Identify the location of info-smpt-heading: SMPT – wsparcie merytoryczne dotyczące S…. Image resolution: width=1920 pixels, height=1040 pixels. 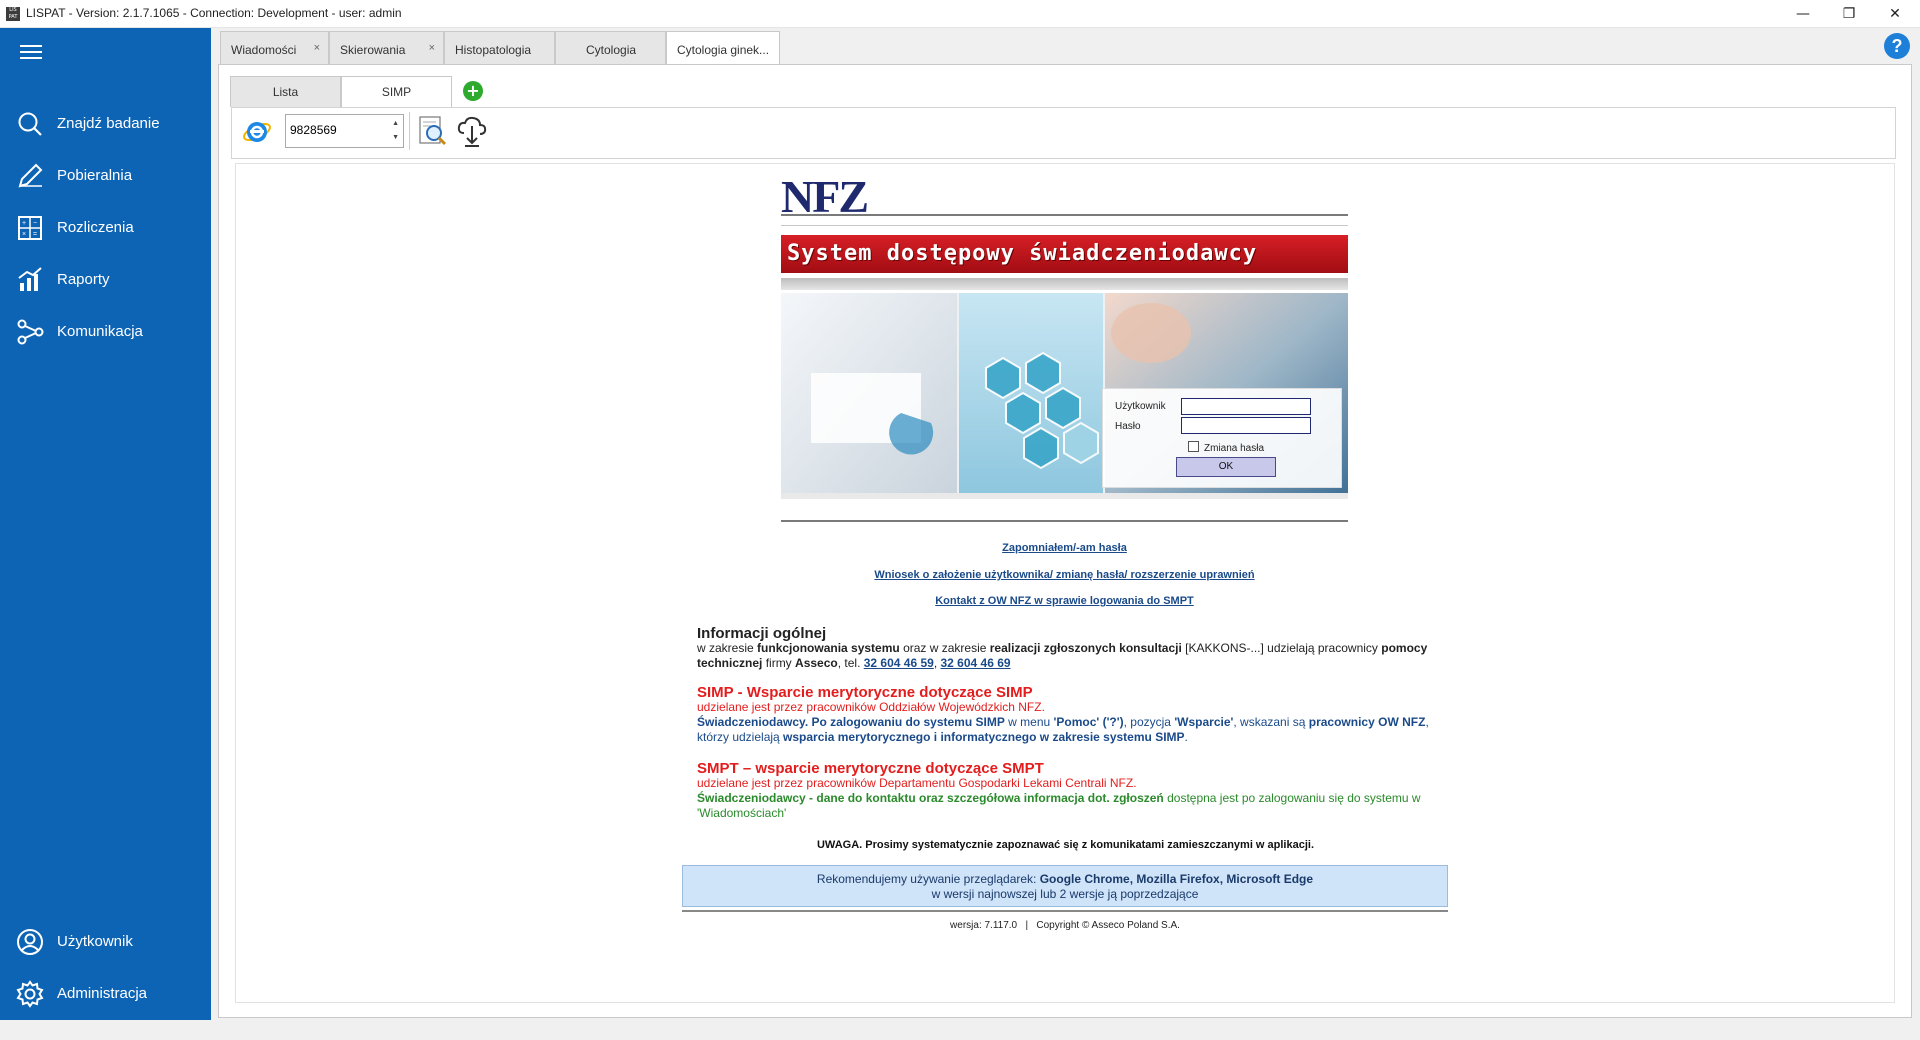
(870, 768).